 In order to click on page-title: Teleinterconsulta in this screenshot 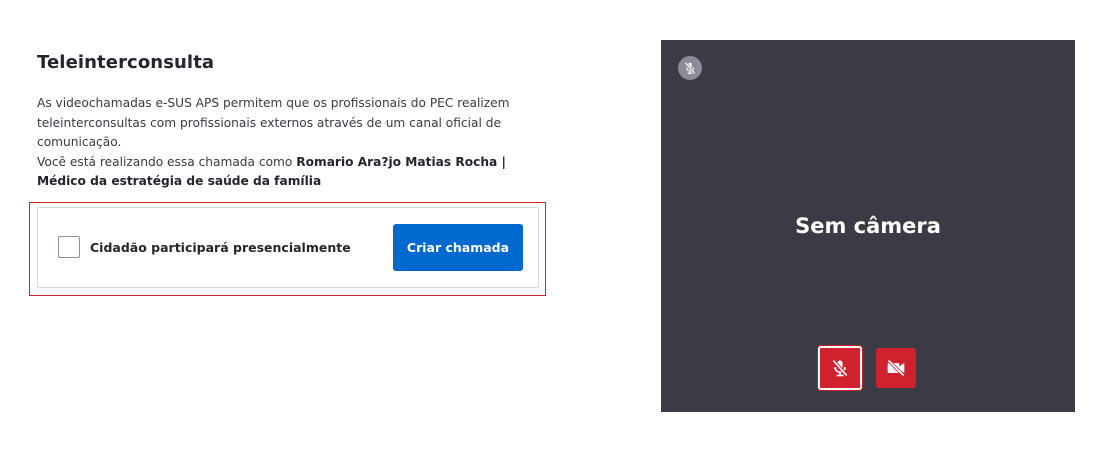, I will do `click(126, 62)`.